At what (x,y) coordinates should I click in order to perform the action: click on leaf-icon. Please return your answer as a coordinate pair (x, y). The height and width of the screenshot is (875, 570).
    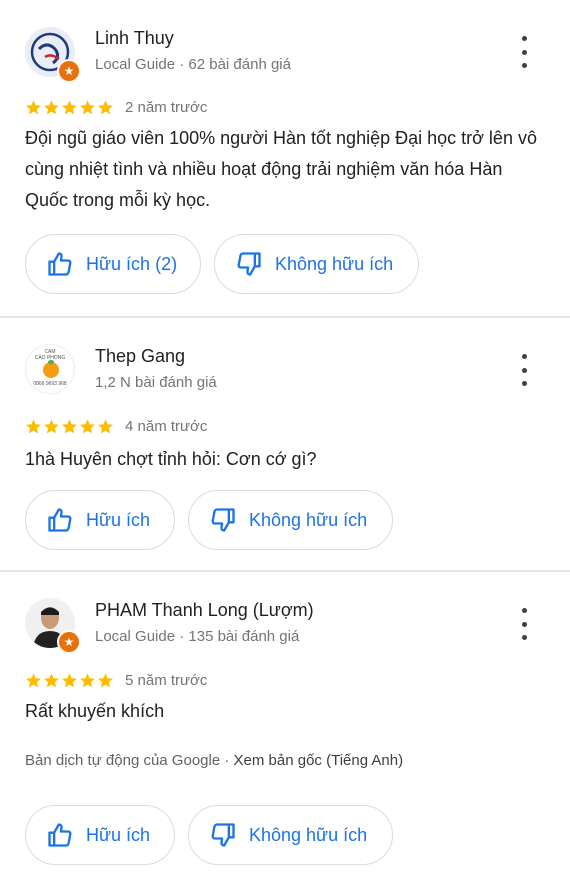
    Looking at the image, I should click on (51, 362).